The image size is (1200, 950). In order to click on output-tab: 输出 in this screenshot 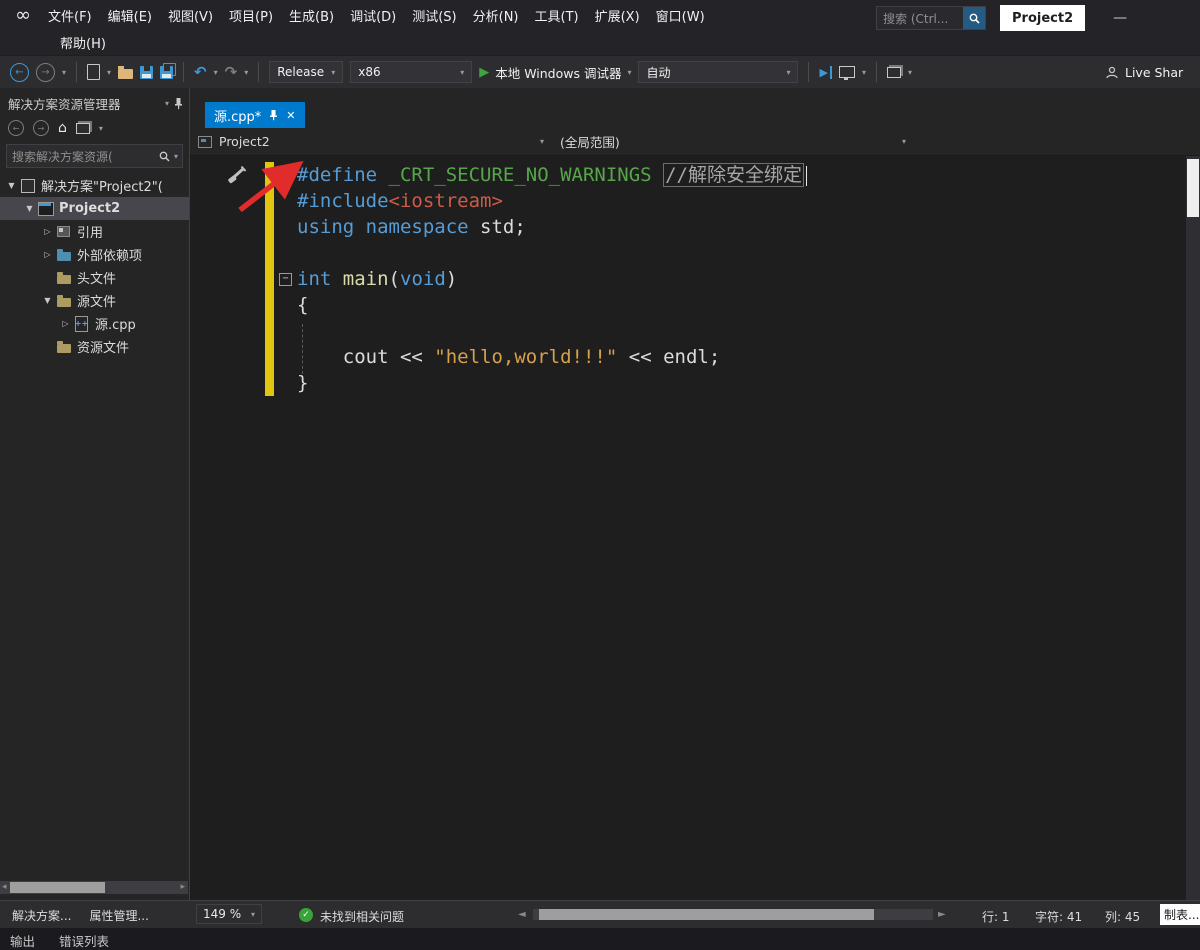, I will do `click(22, 940)`.